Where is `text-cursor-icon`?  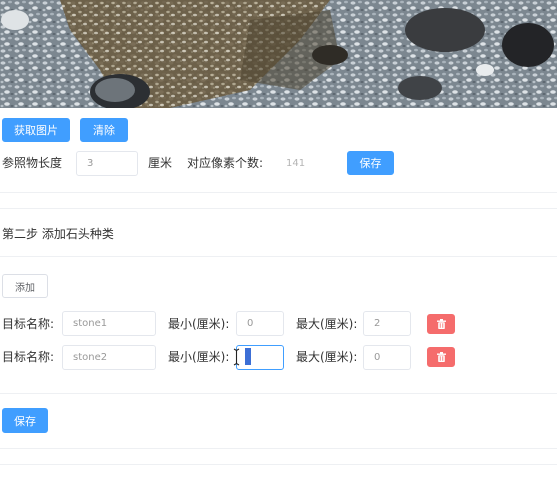 text-cursor-icon is located at coordinates (236, 357).